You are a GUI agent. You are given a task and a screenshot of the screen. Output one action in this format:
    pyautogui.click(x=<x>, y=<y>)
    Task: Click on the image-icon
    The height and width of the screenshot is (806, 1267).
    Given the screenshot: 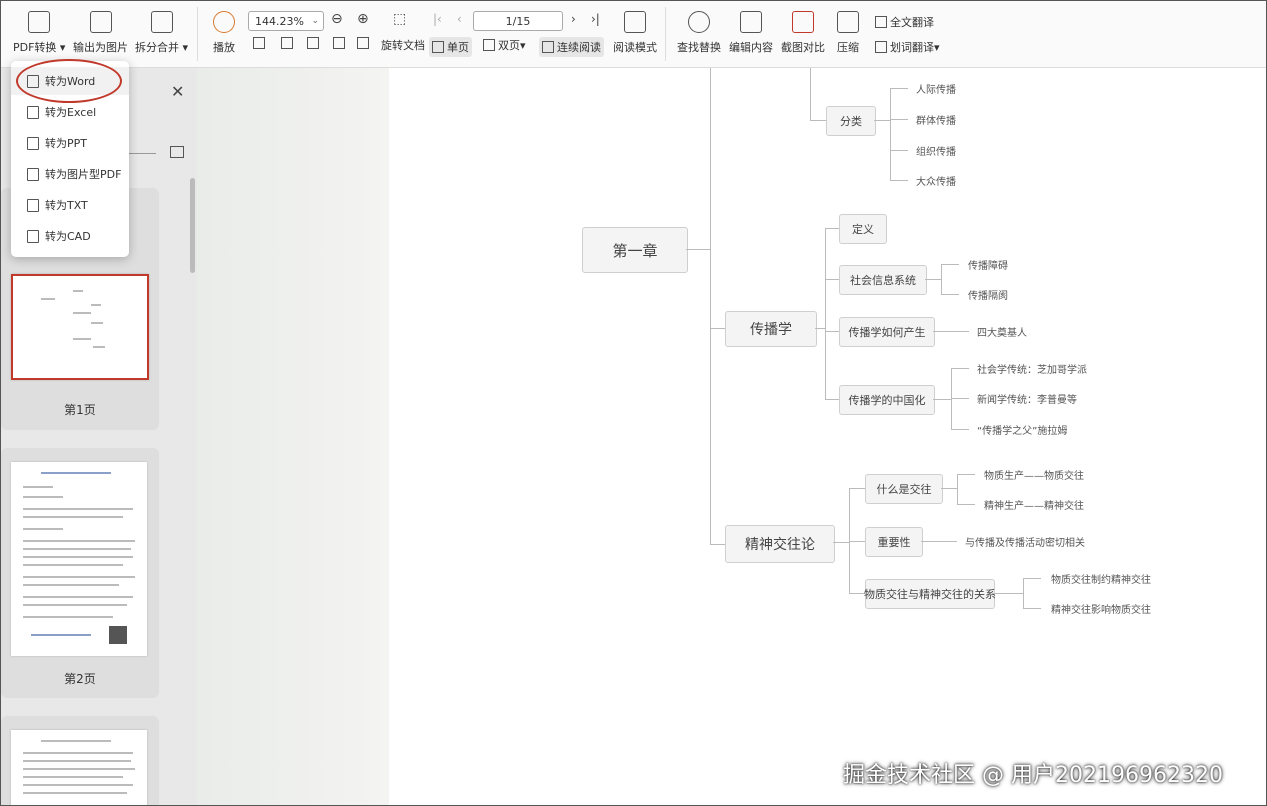 What is the action you would take?
    pyautogui.click(x=177, y=152)
    